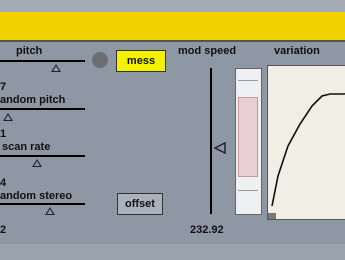 Image resolution: width=345 pixels, height=260 pixels. I want to click on random-pitch-slider-handle-icon, so click(8, 117).